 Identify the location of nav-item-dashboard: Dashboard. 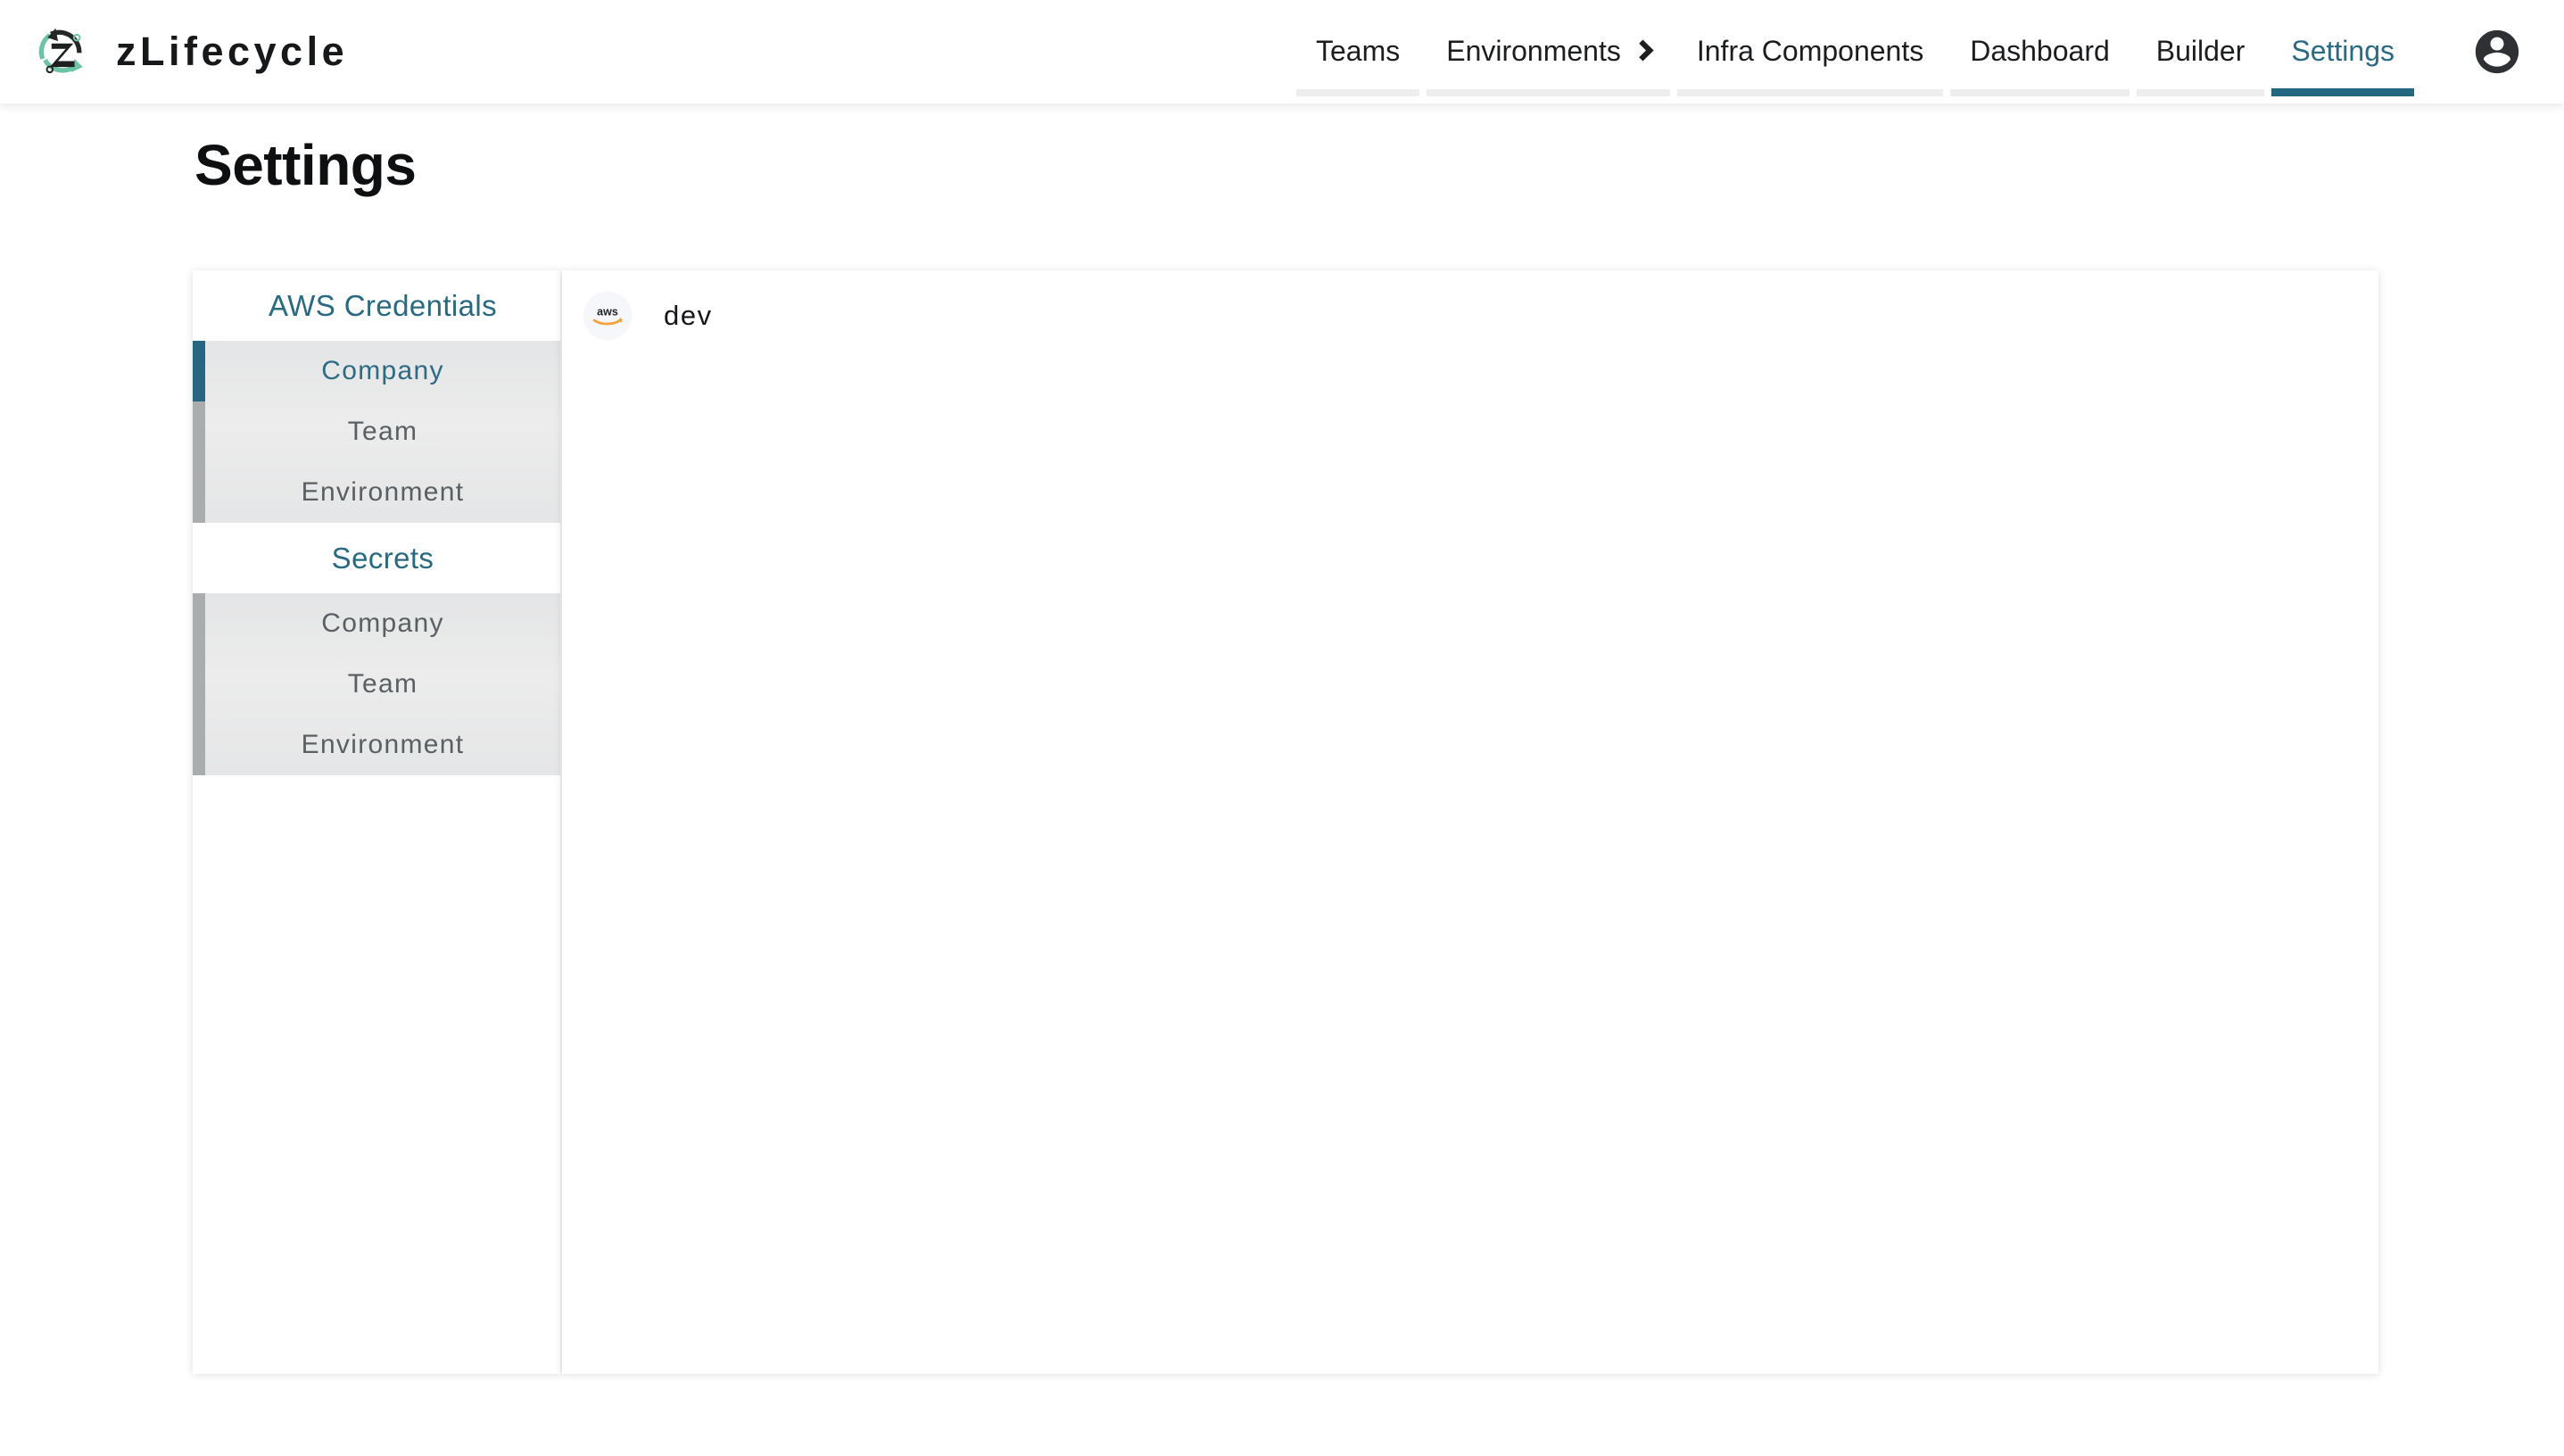
(2040, 51).